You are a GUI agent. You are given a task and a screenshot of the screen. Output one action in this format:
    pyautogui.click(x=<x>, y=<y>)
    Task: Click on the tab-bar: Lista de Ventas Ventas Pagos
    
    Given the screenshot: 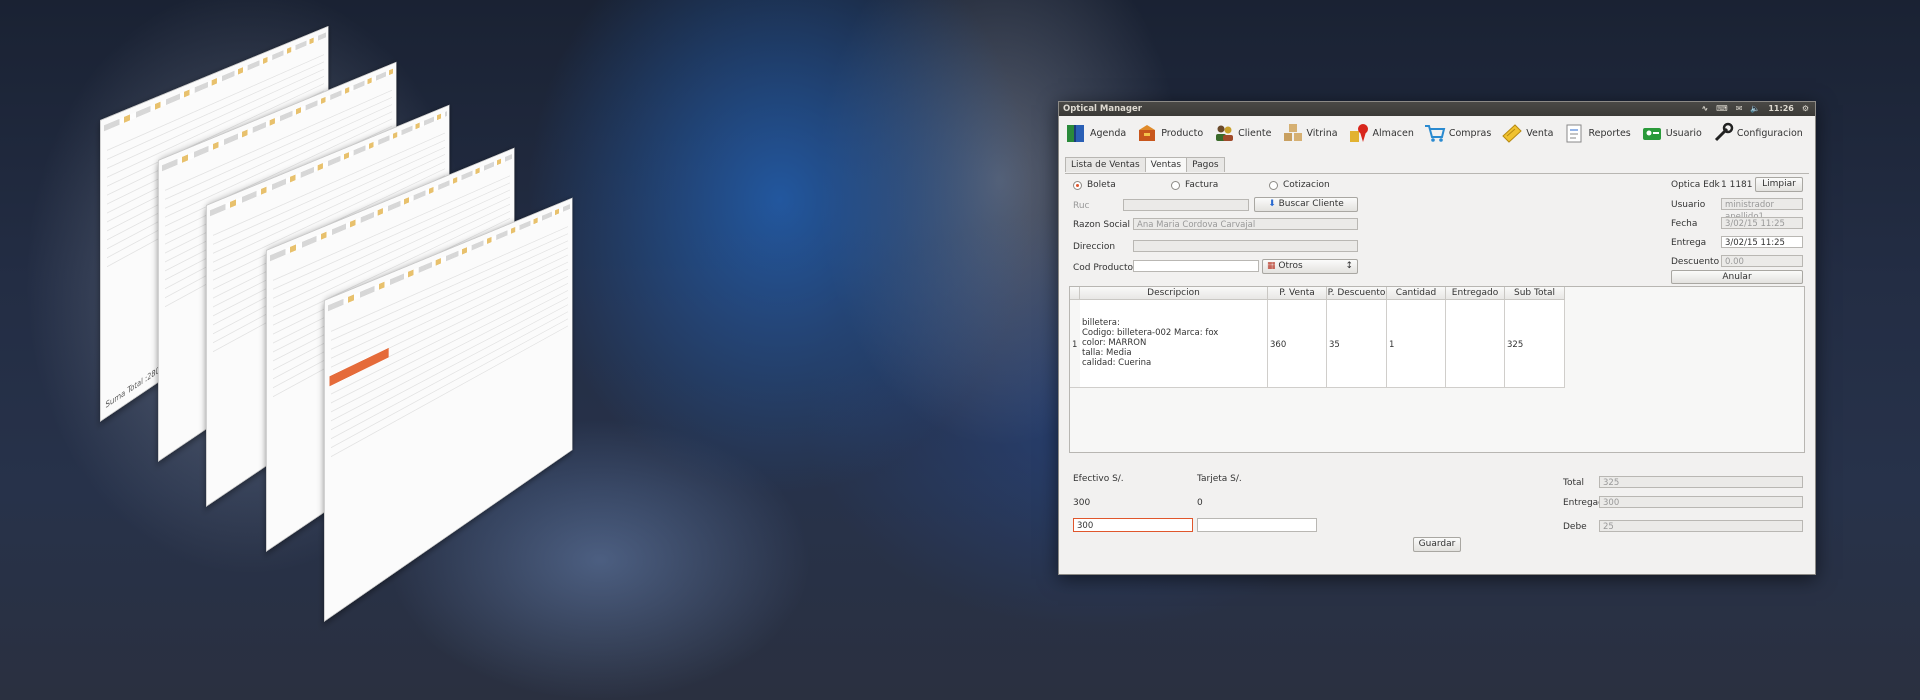 What is the action you would take?
    pyautogui.click(x=1145, y=164)
    